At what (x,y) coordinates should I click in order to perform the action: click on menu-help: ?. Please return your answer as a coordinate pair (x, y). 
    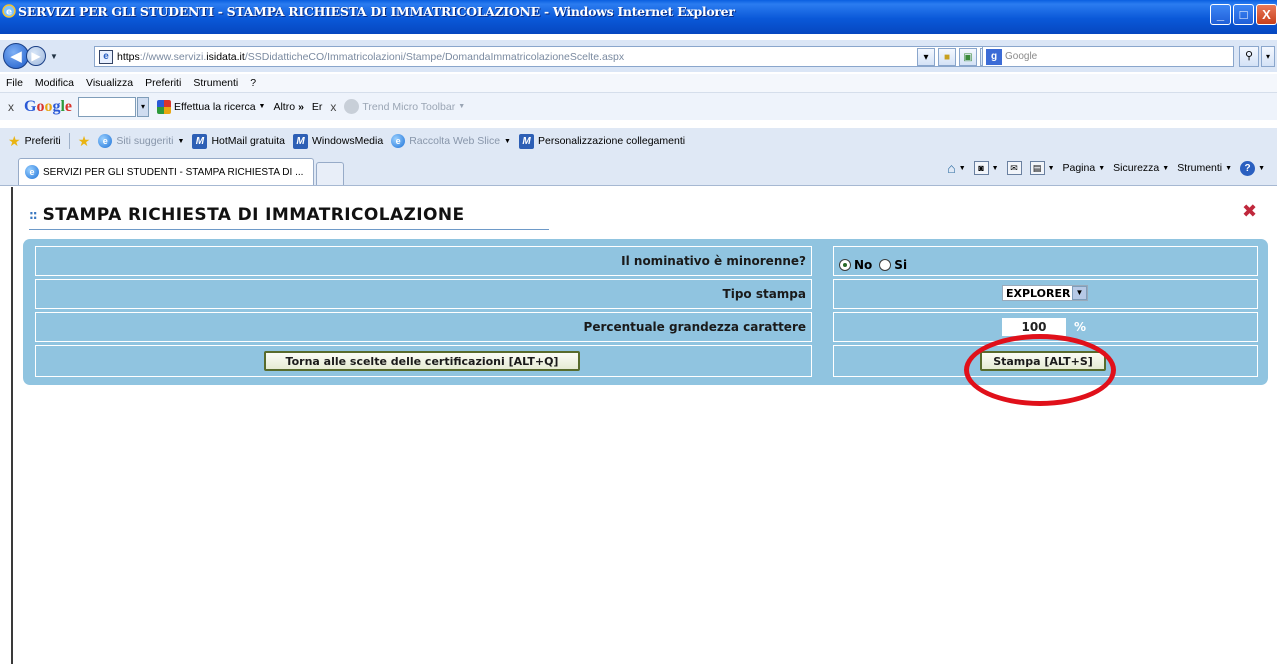
    Looking at the image, I should click on (253, 83).